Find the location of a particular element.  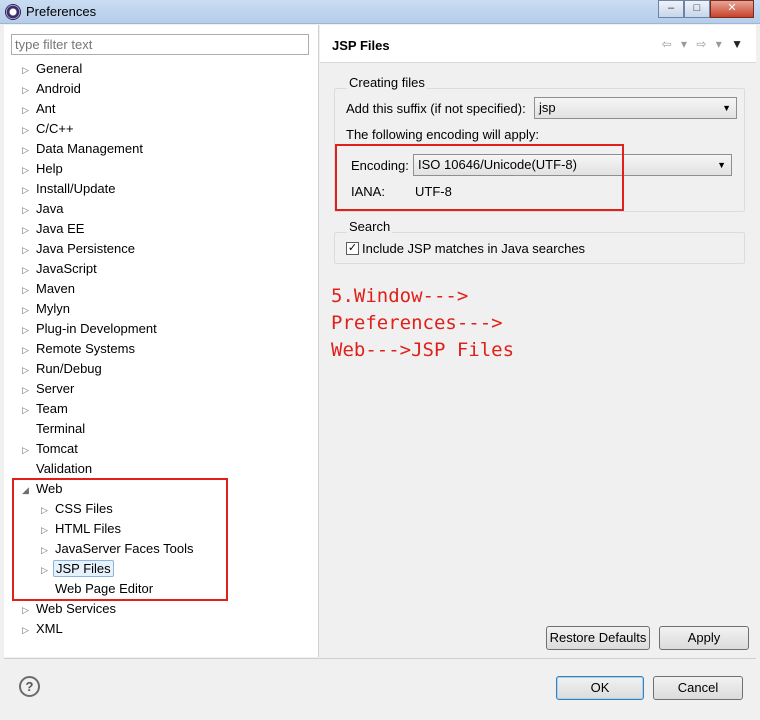

tree-item-label: Java Persistence is located at coordinates (85, 248).